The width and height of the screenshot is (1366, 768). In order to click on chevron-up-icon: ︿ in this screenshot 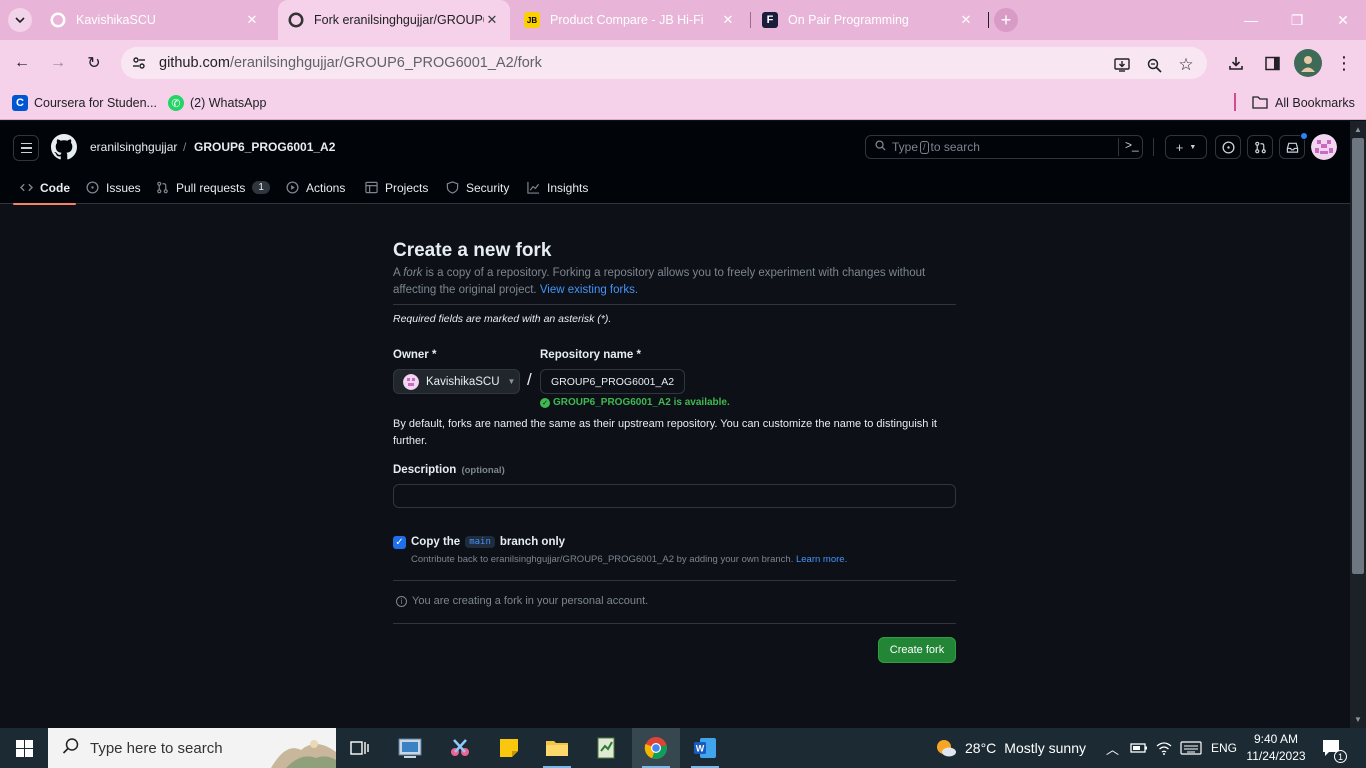, I will do `click(1113, 749)`.